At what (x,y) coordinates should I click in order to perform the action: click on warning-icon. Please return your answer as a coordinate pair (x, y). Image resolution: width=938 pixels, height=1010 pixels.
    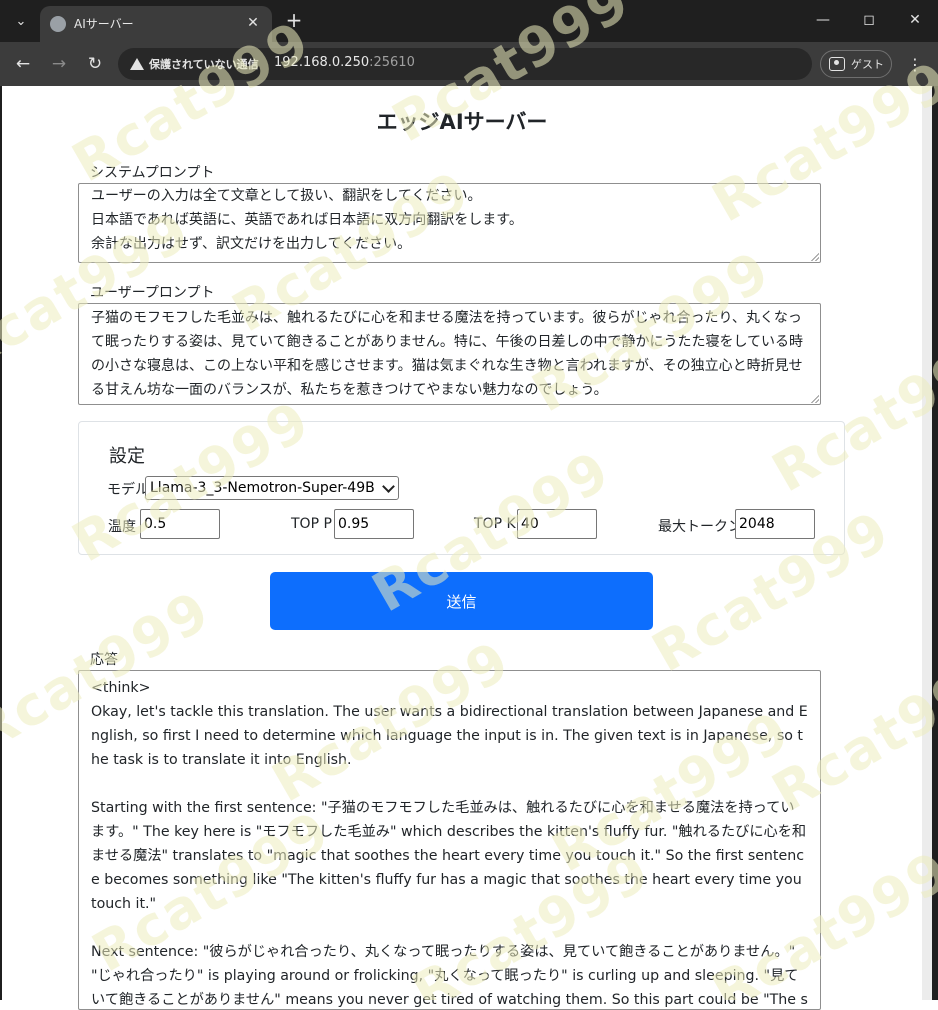
    Looking at the image, I should click on (137, 64).